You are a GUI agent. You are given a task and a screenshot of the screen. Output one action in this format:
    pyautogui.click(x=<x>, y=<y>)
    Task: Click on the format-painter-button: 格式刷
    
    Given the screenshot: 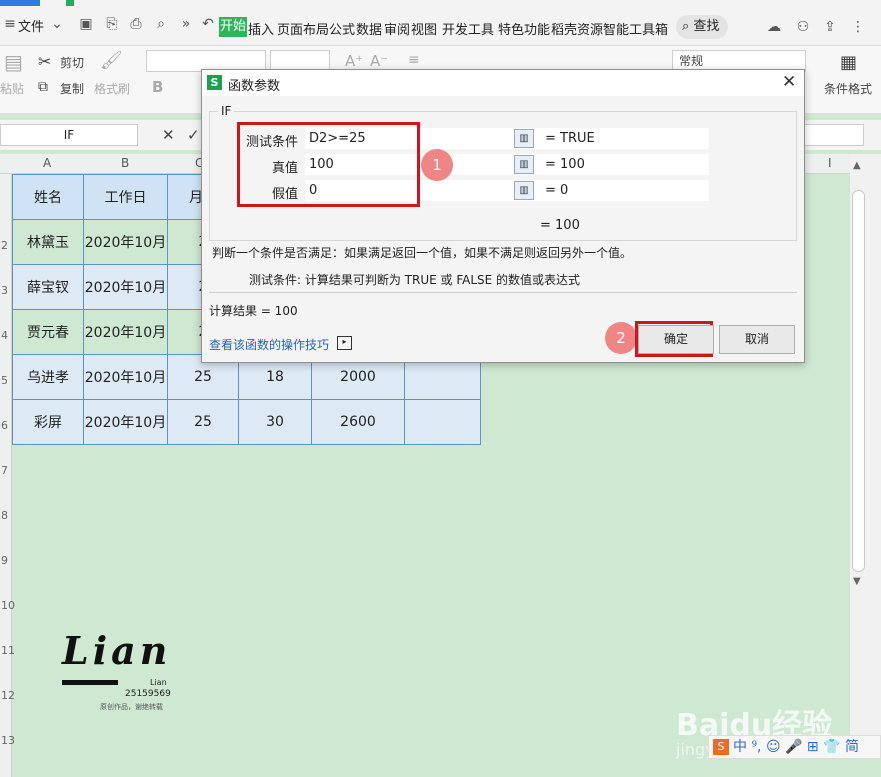 What is the action you would take?
    pyautogui.click(x=112, y=88)
    